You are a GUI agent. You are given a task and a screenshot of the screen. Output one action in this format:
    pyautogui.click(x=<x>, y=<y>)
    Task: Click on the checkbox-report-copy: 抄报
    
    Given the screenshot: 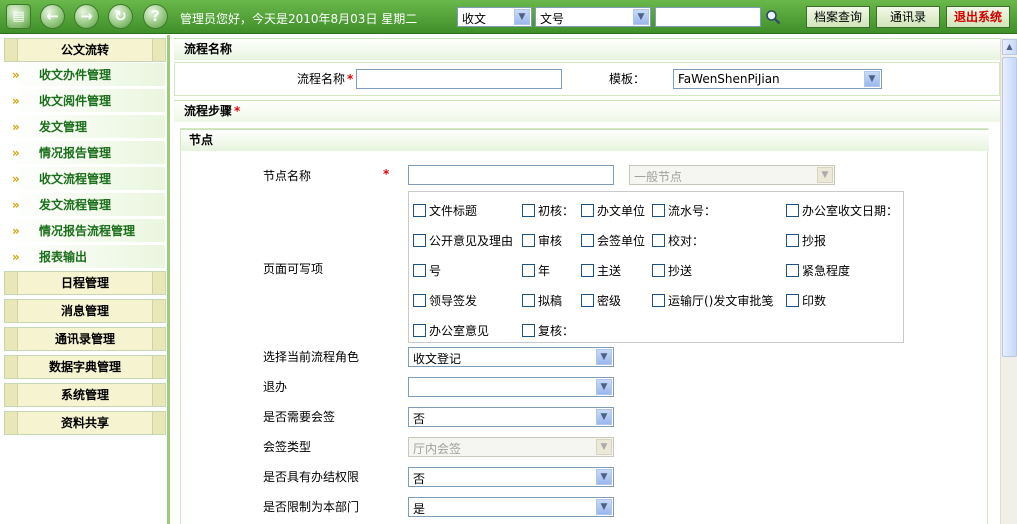 What is the action you would take?
    pyautogui.click(x=806, y=240)
    